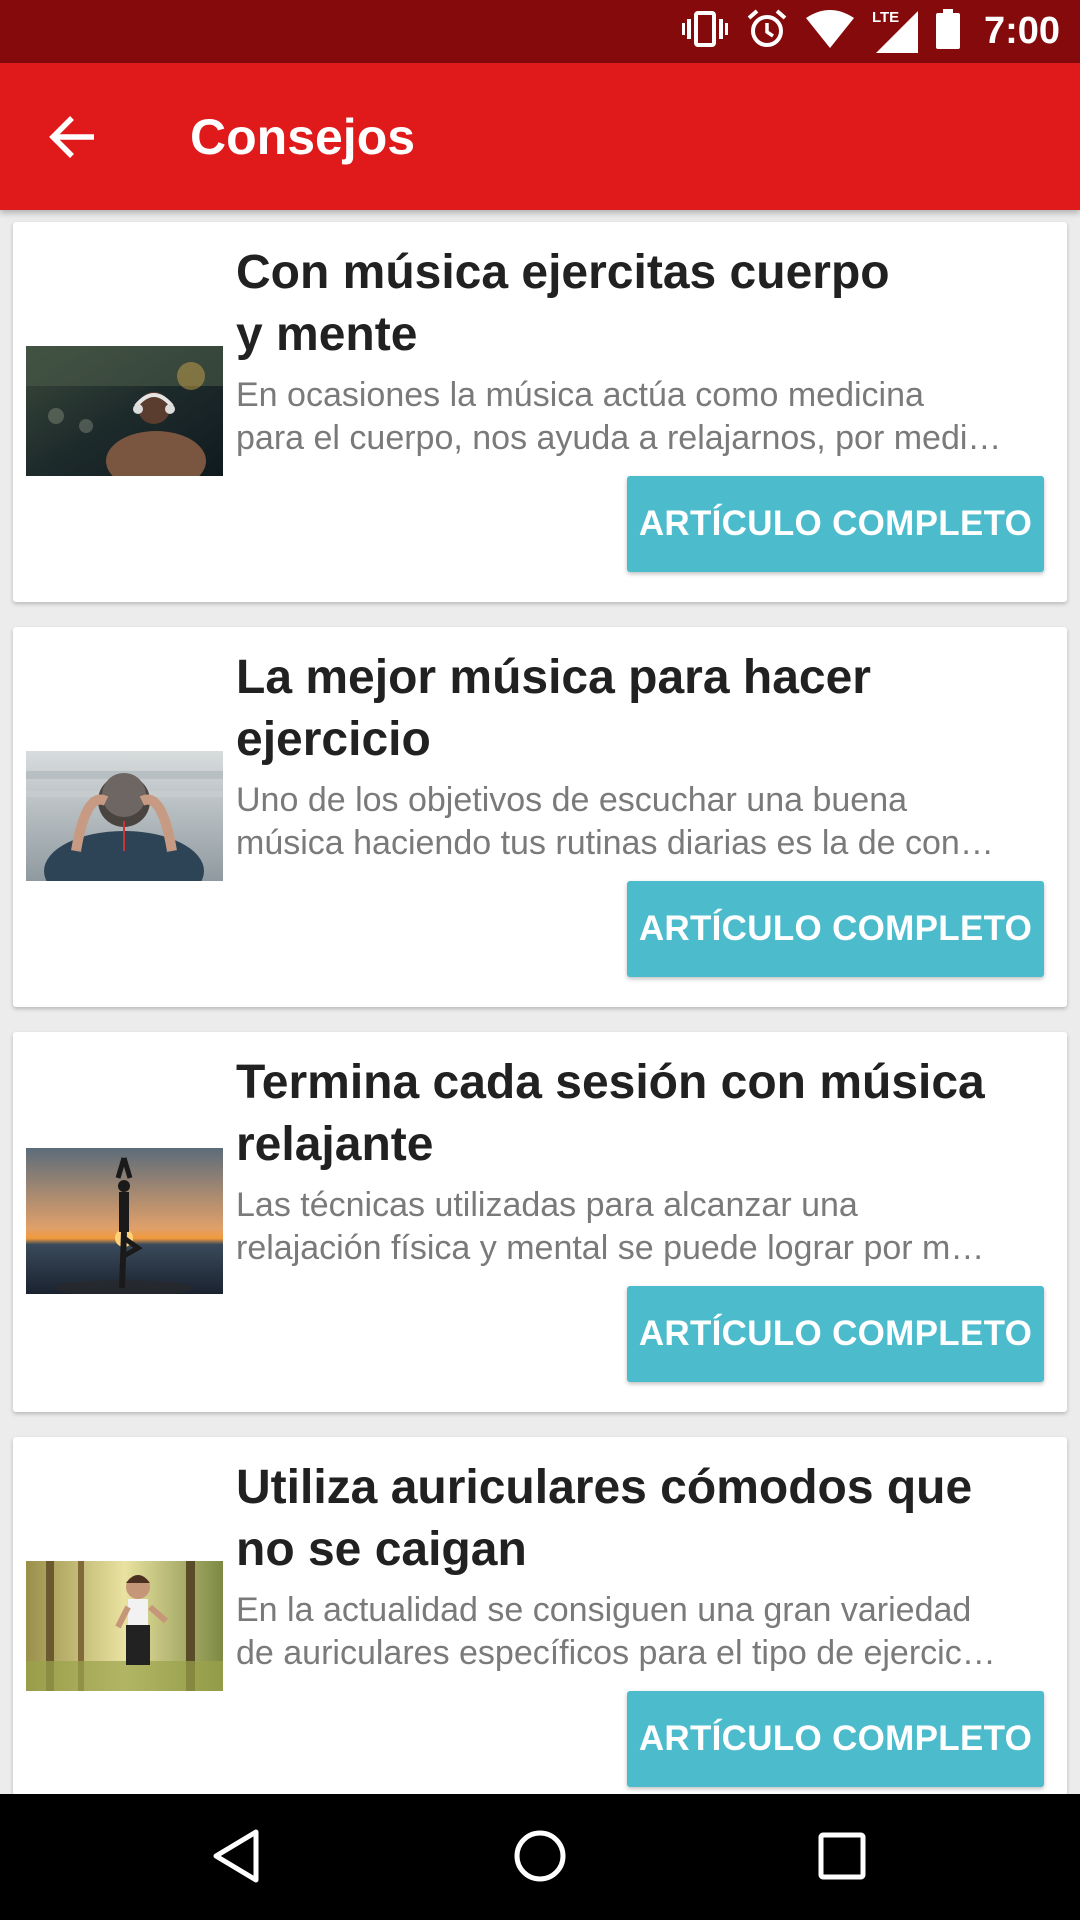  I want to click on home-circle-icon, so click(540, 1858).